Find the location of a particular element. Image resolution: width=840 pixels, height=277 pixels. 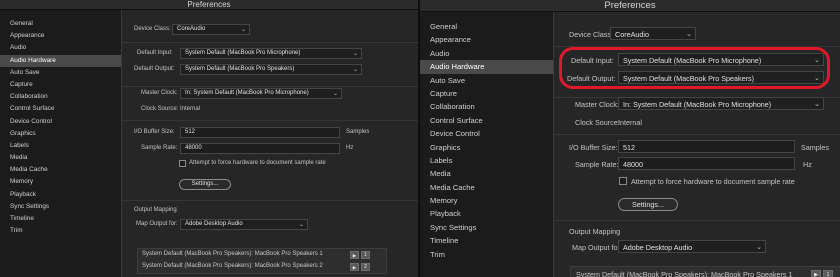

channel-2-badge: 2 is located at coordinates (365, 267).